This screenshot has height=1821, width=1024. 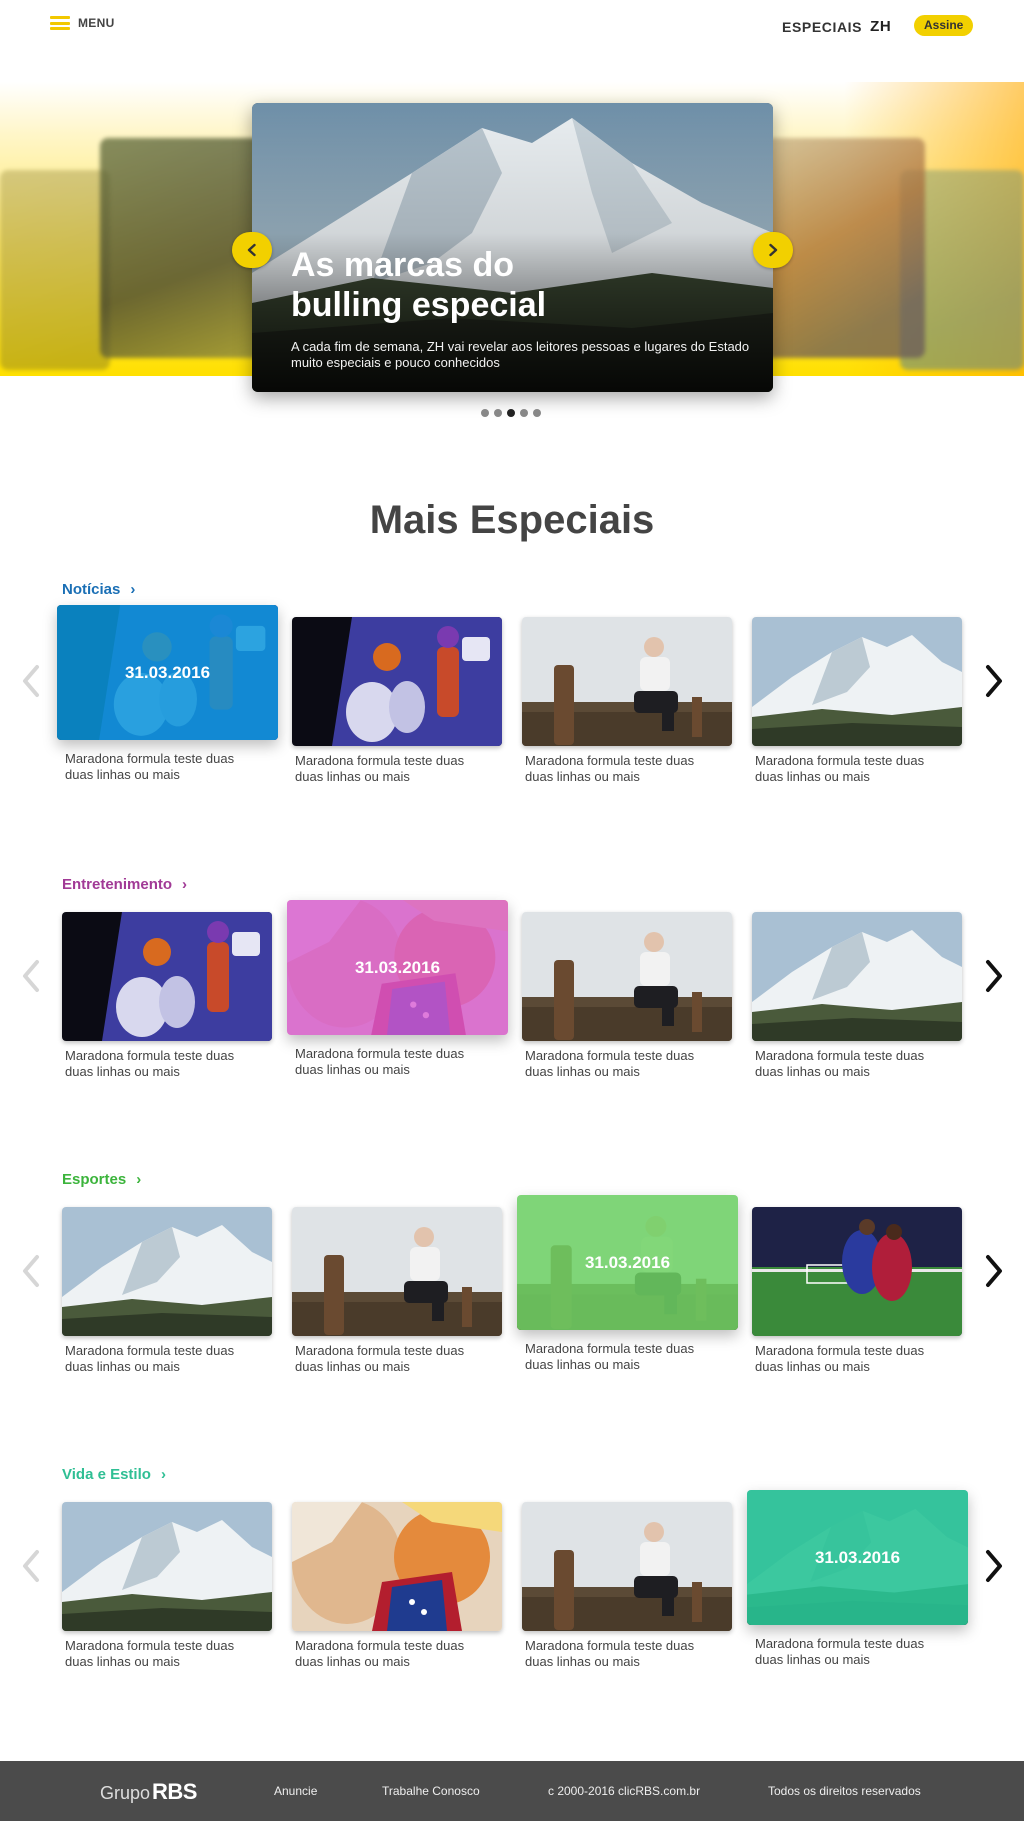 I want to click on logo-rbs-text: RBS, so click(x=174, y=1791).